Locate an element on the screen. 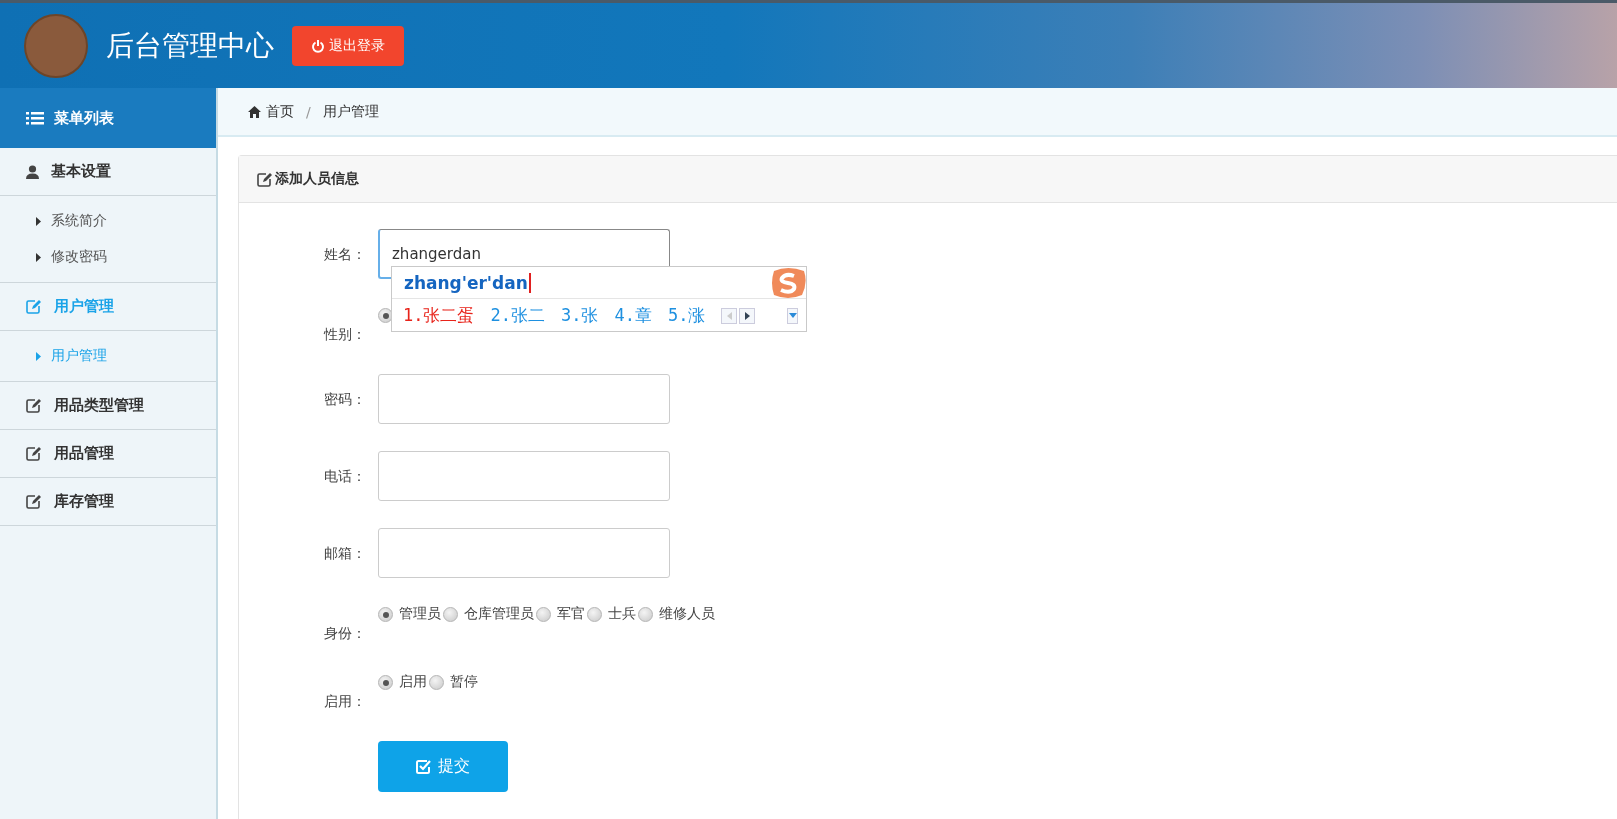  site-title: 后台管理中心 is located at coordinates (190, 45).